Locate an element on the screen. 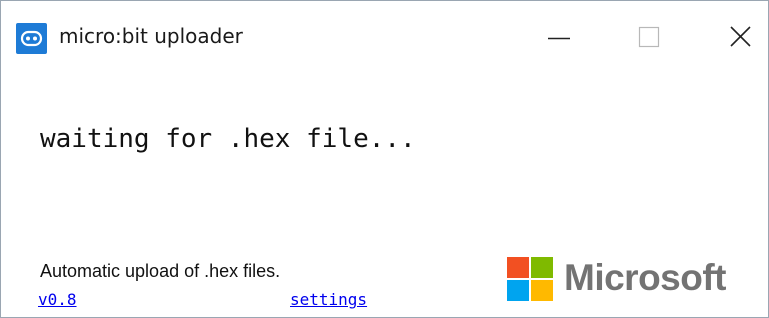 The image size is (769, 318). settings-link: settings is located at coordinates (328, 299).